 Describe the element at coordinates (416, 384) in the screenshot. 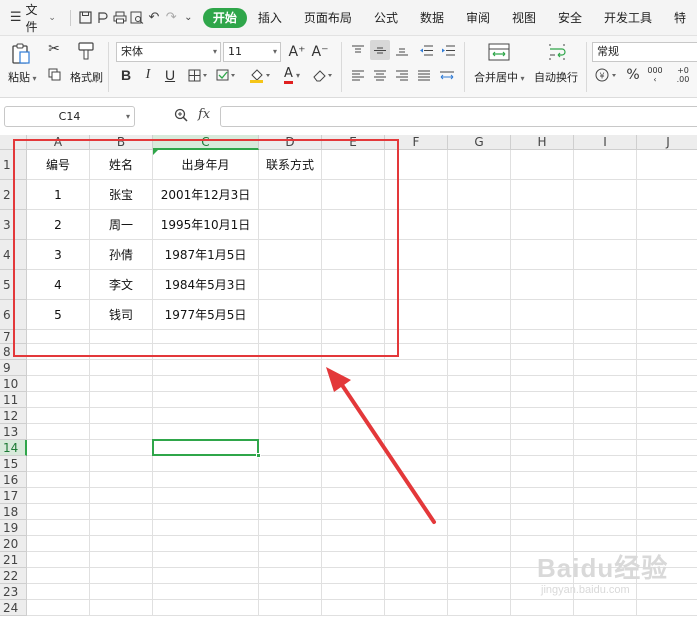

I see `cell-f10` at that location.